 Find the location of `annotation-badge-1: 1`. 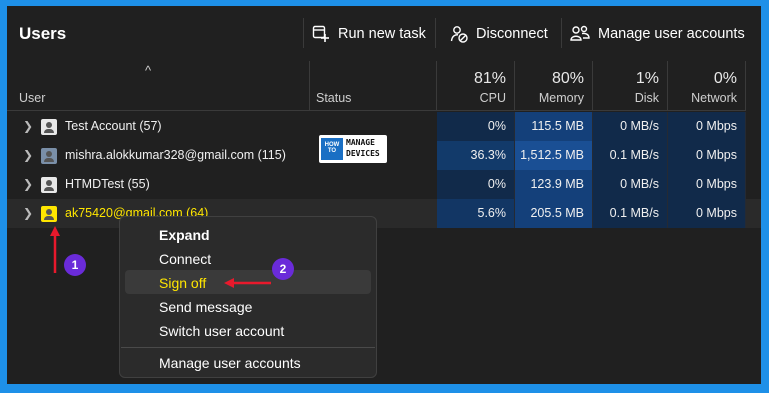

annotation-badge-1: 1 is located at coordinates (75, 265).